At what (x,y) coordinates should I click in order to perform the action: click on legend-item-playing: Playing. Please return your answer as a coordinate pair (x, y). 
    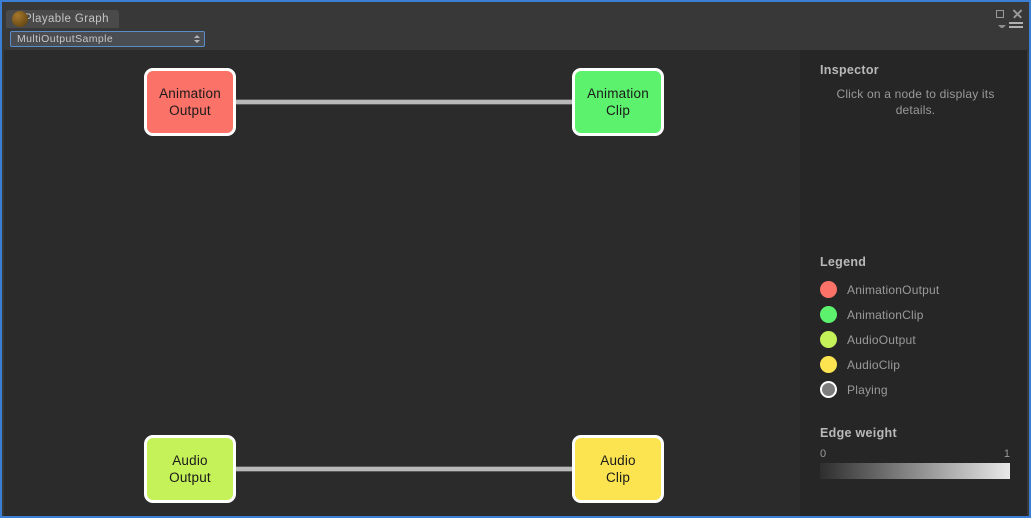
    Looking at the image, I should click on (918, 389).